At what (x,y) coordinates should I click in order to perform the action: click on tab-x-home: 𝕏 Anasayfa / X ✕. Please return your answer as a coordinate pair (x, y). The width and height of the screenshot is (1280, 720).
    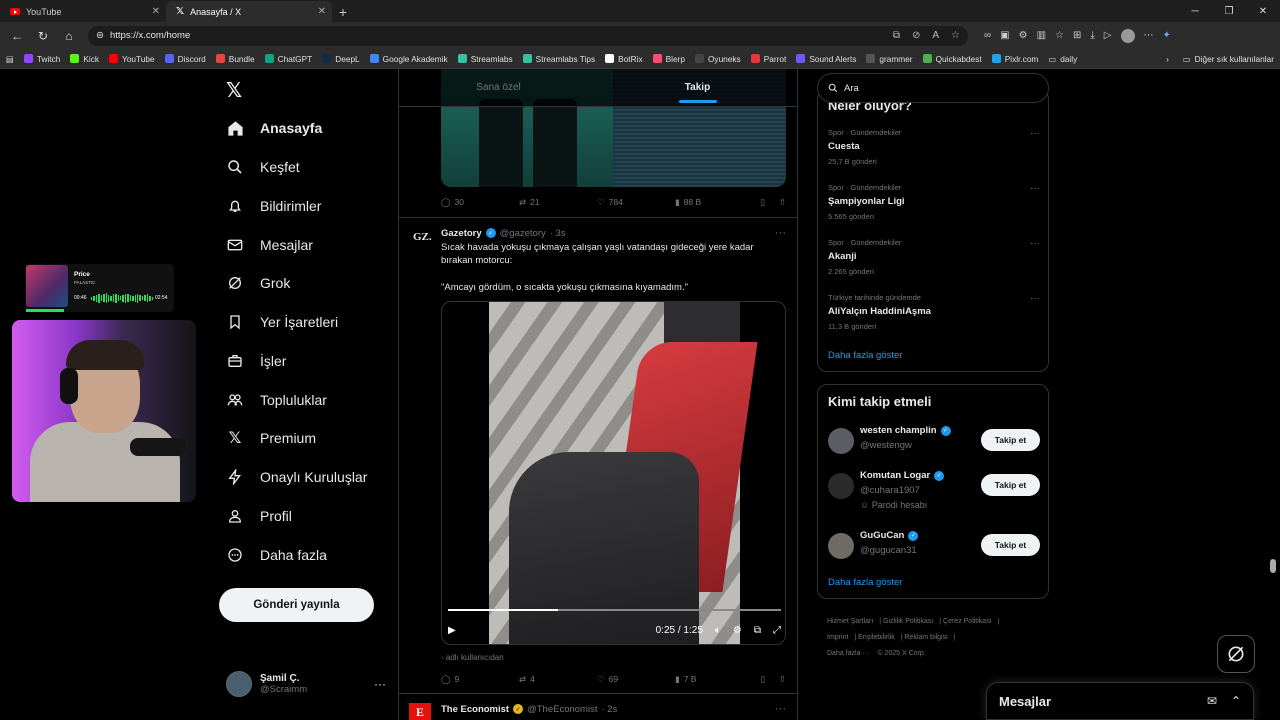
    Looking at the image, I should click on (249, 11).